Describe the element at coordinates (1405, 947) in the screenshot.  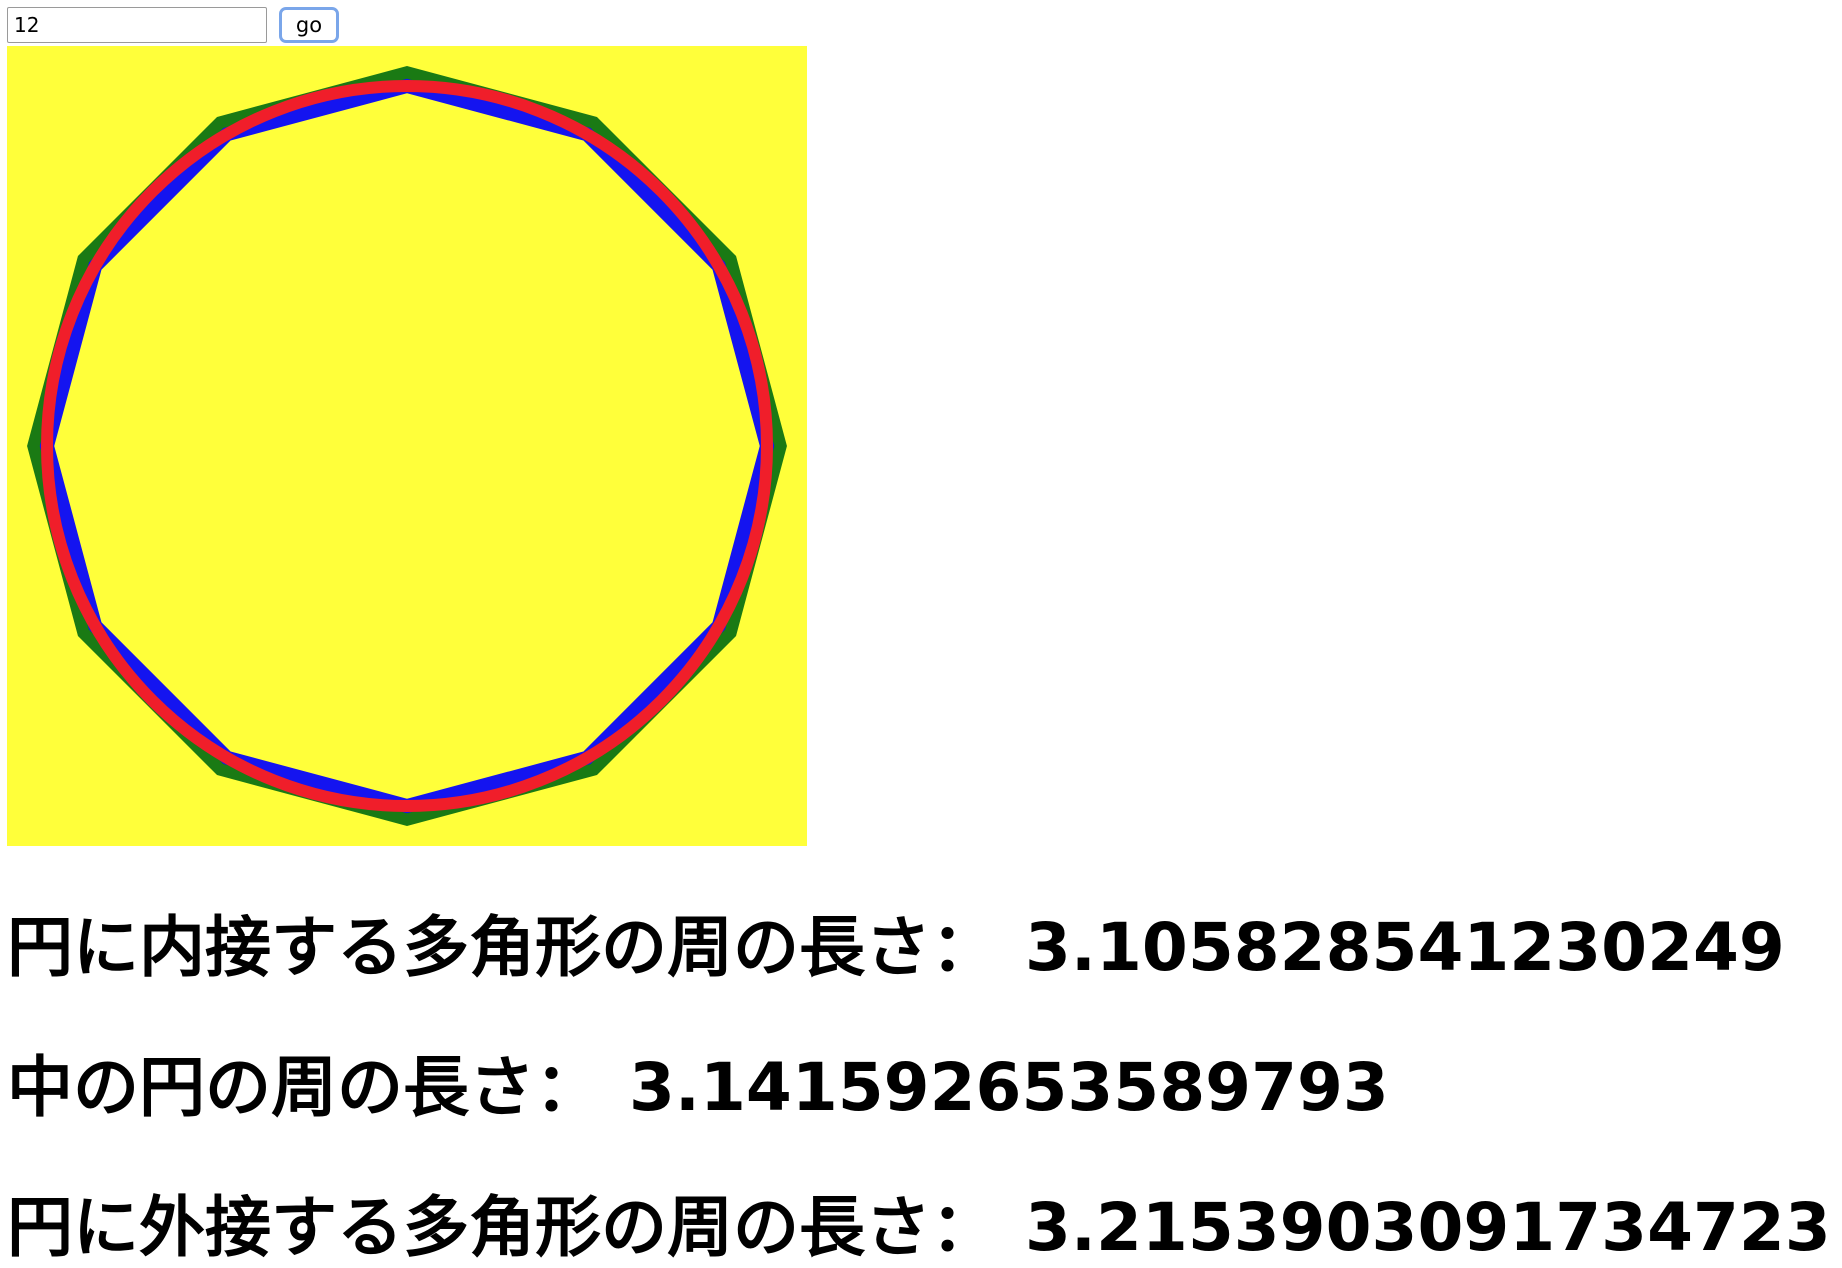
I see `inscribed-perimeter-value: 3.105828541230249` at that location.